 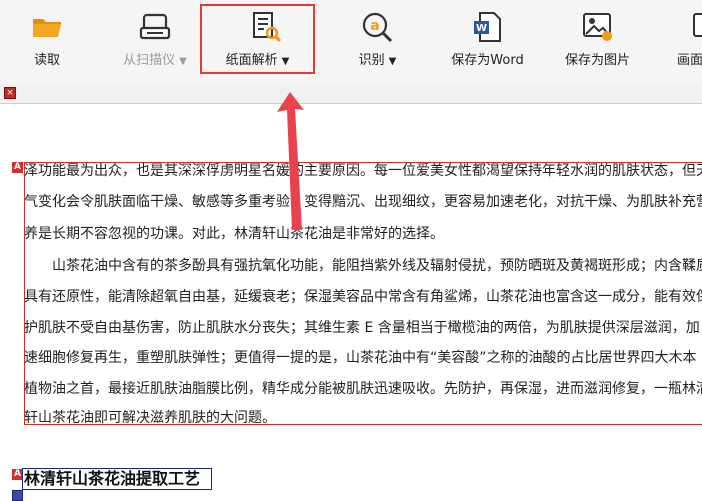 I want to click on recognize-caret: ▼, so click(x=392, y=61).